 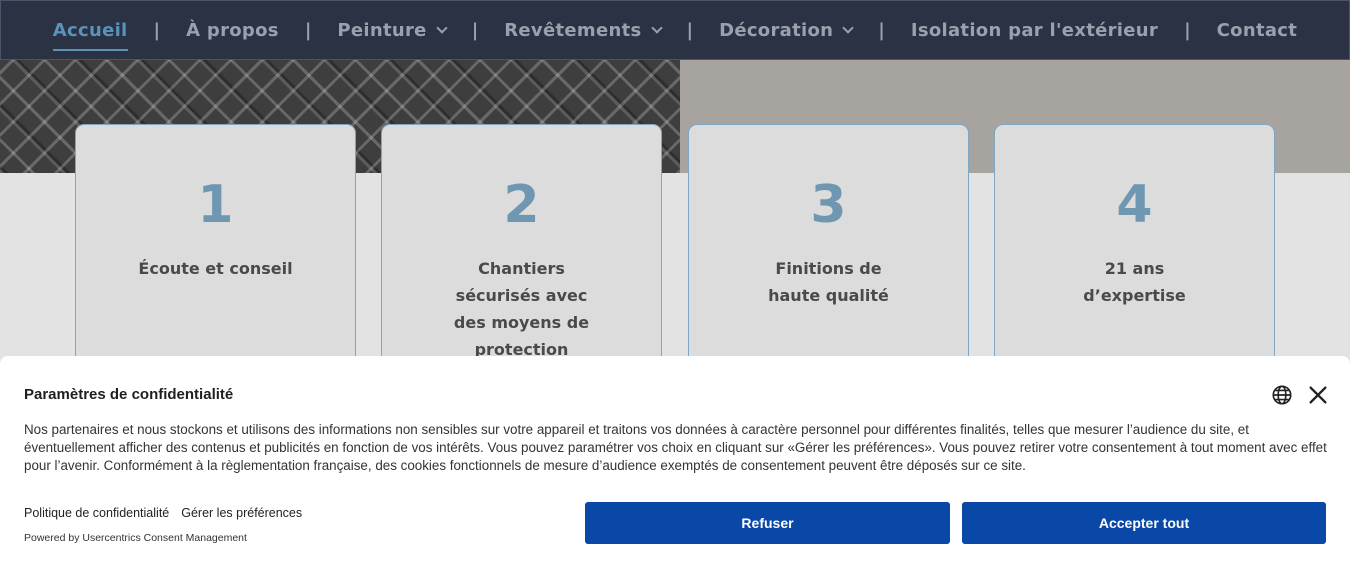 I want to click on refuse-button: Refuser, so click(x=767, y=523).